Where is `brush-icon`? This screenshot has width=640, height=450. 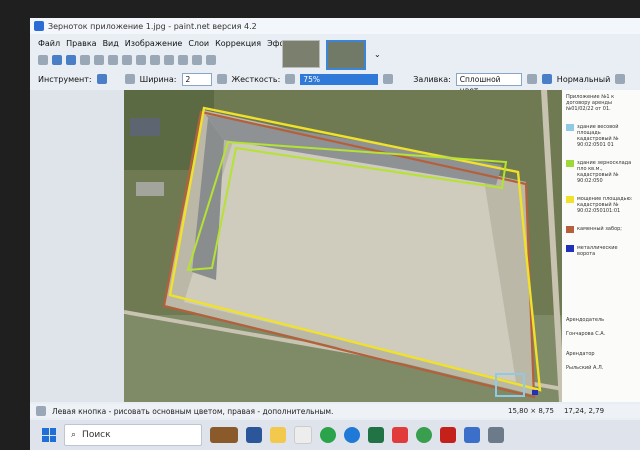
brush-icon is located at coordinates (101, 79).